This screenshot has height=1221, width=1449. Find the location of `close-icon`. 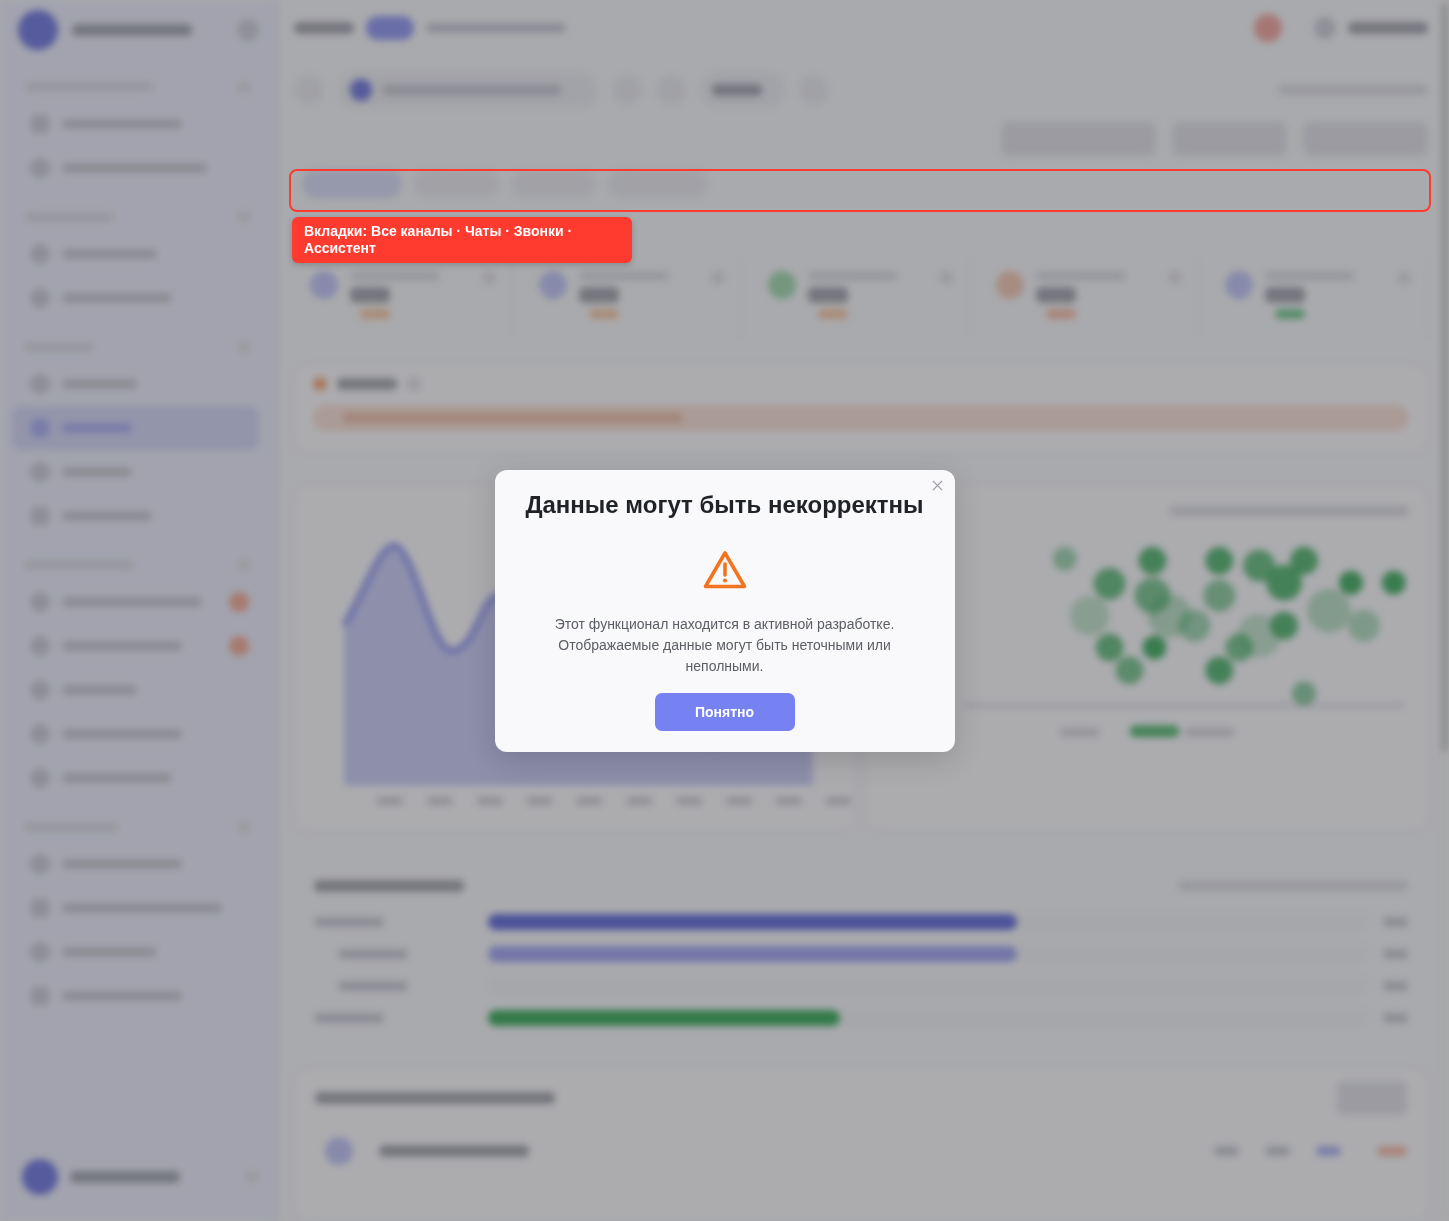

close-icon is located at coordinates (937, 485).